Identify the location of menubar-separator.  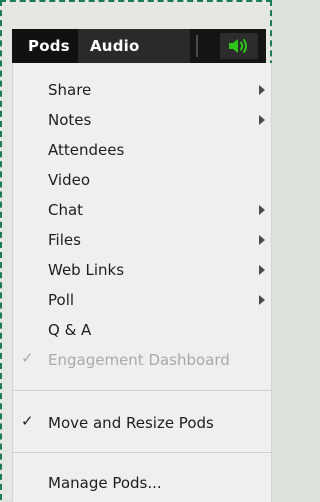
(197, 46).